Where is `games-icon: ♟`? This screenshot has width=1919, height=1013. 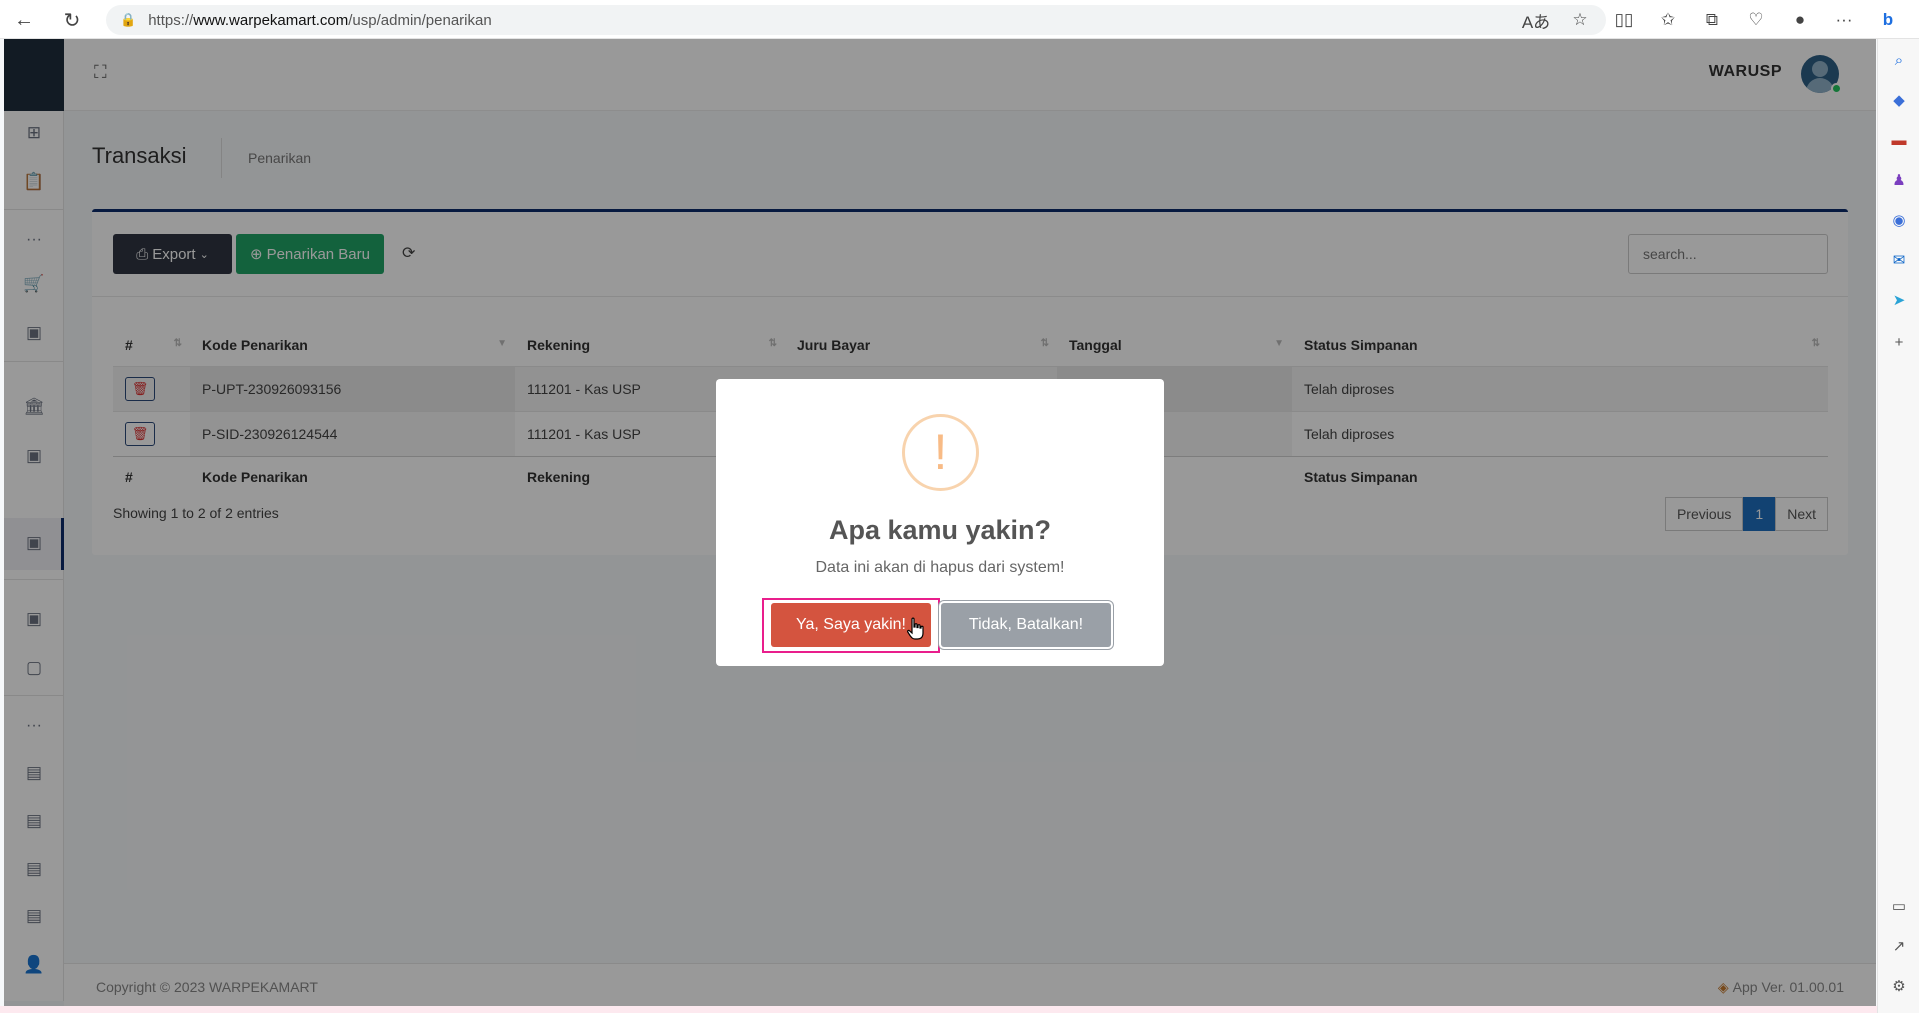 games-icon: ♟ is located at coordinates (1899, 181).